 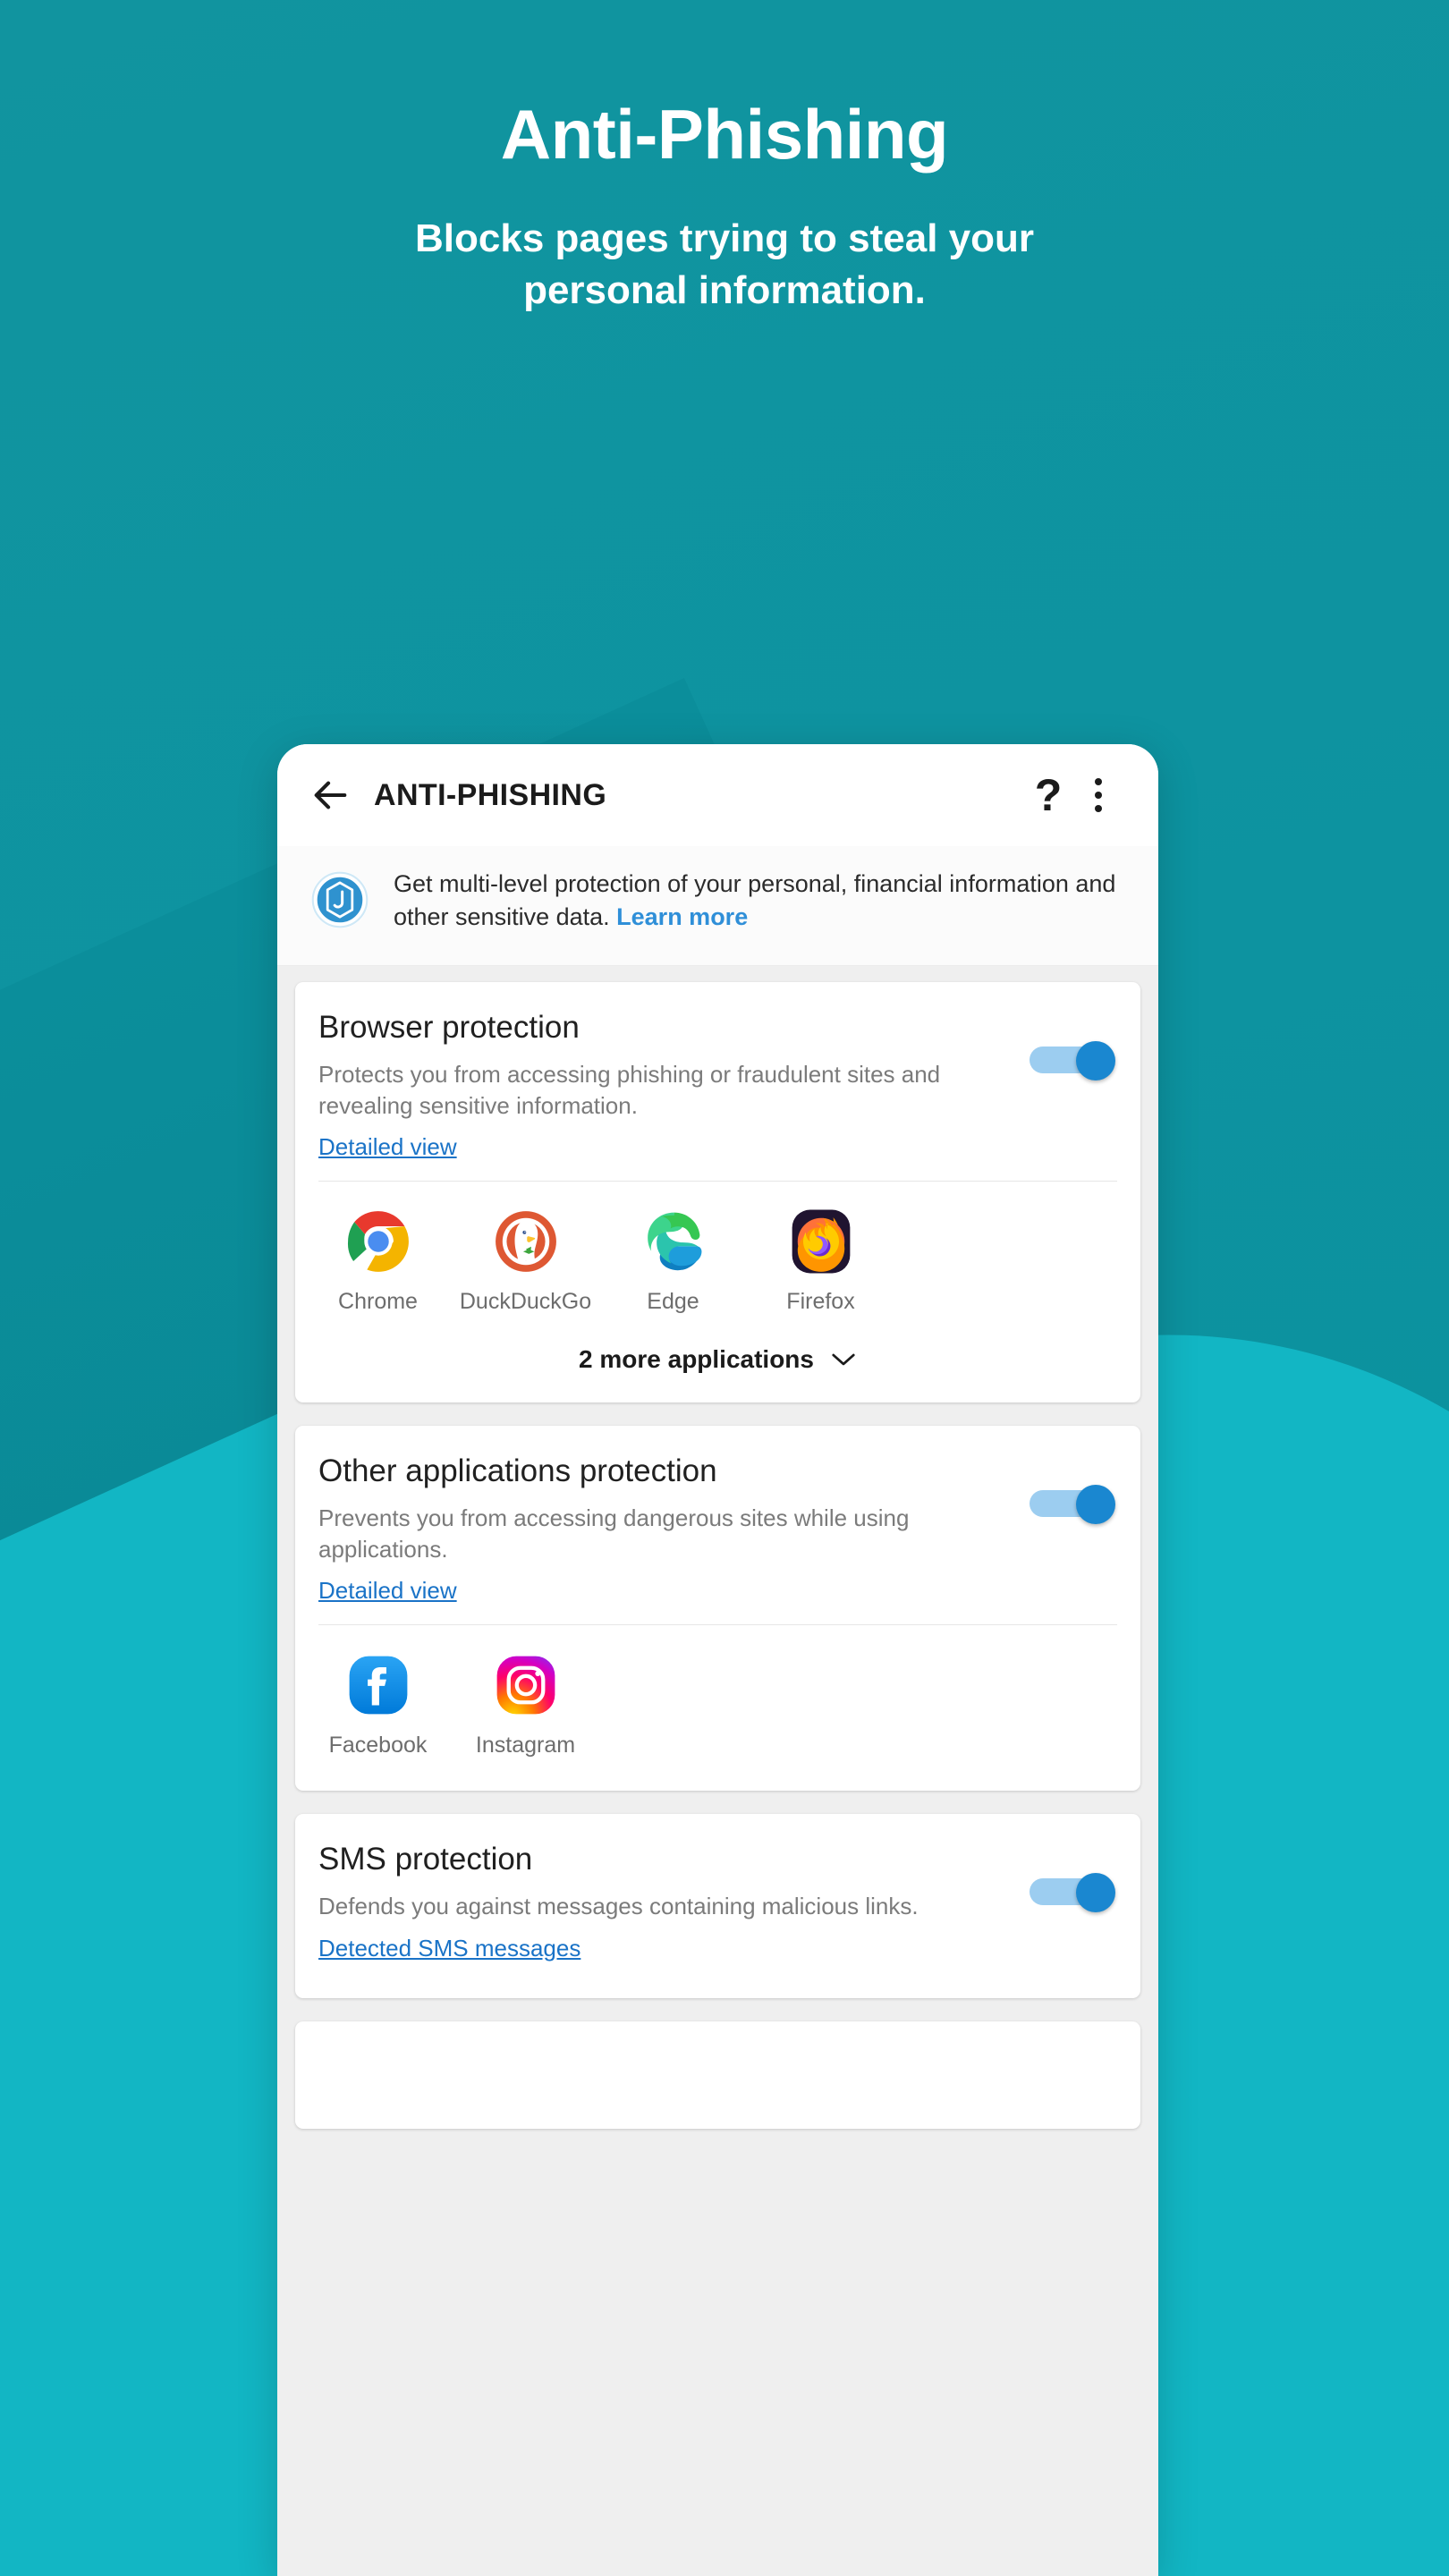 What do you see at coordinates (525, 1302) in the screenshot?
I see `app-label: DuckDuckGo` at bounding box center [525, 1302].